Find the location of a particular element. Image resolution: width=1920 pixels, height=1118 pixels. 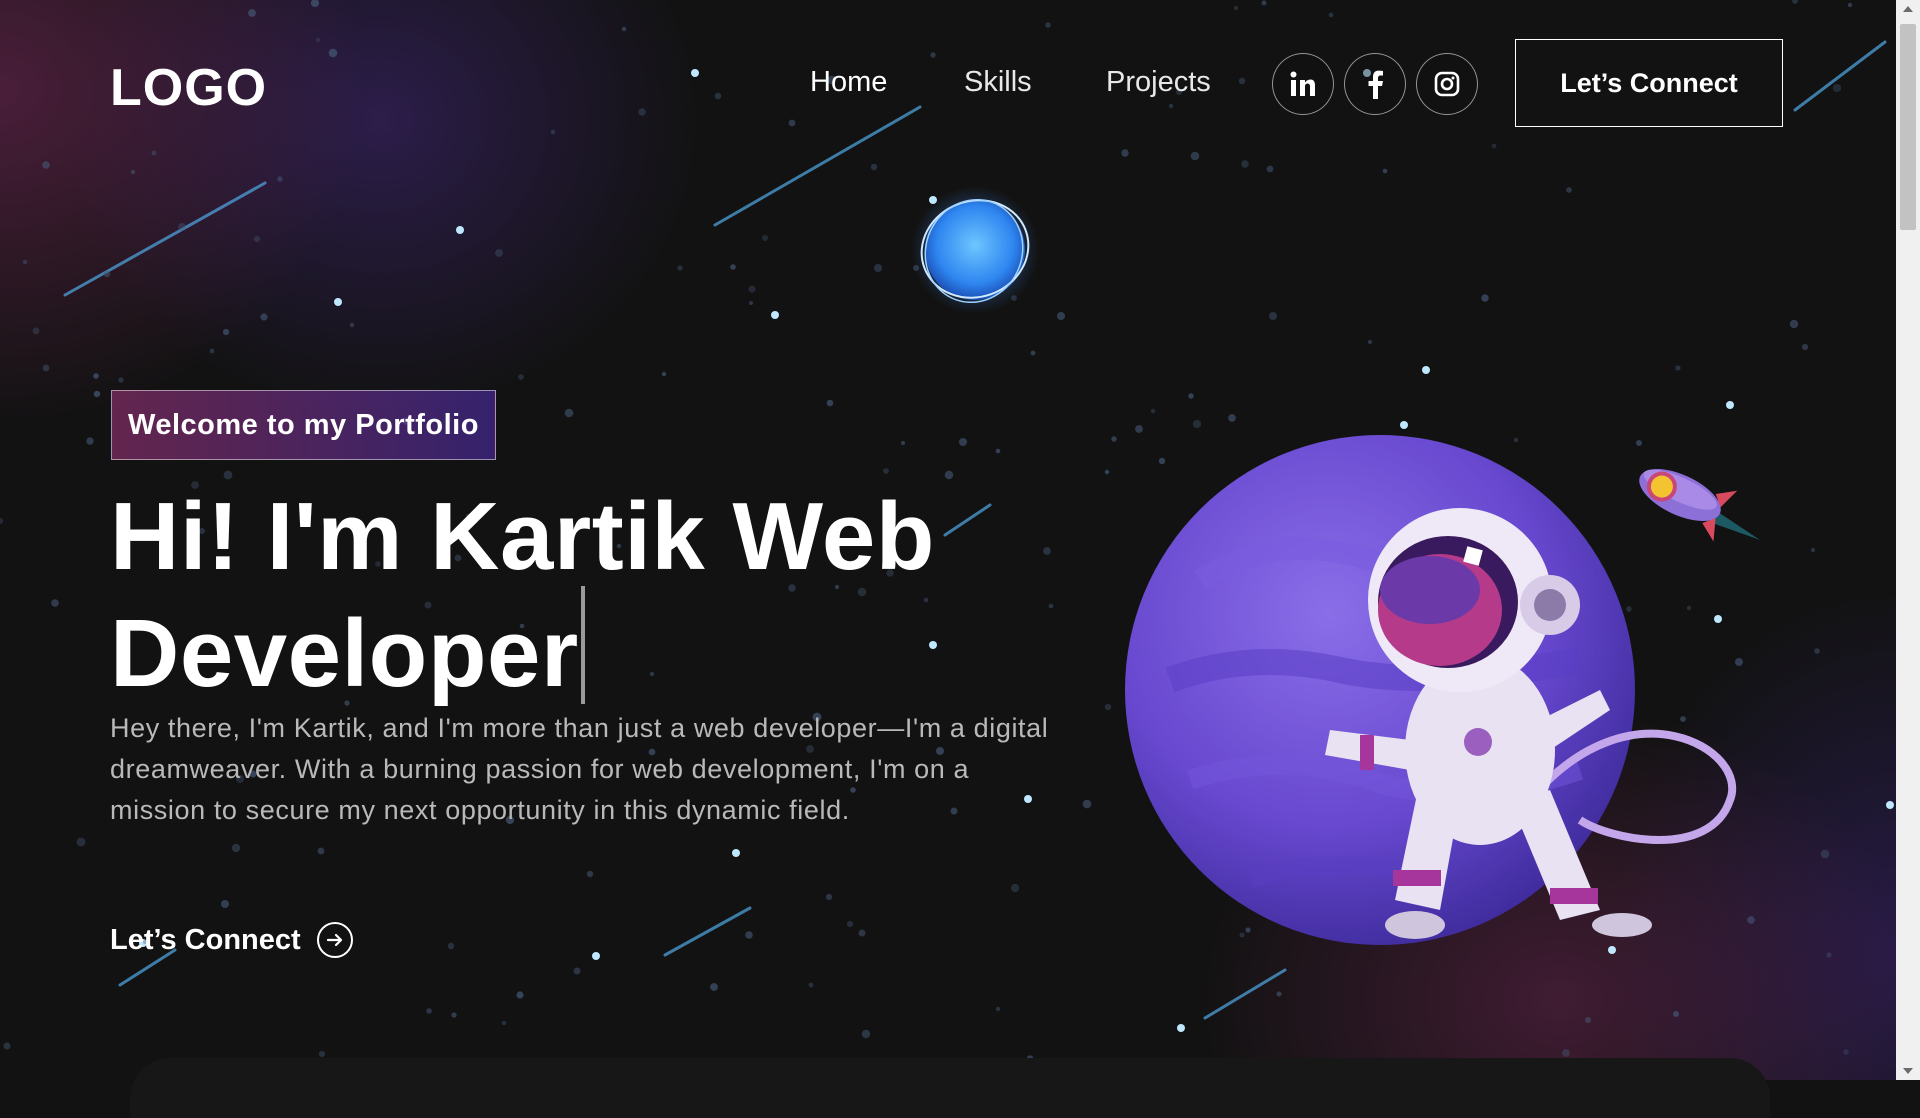

instagram-button is located at coordinates (1447, 84).